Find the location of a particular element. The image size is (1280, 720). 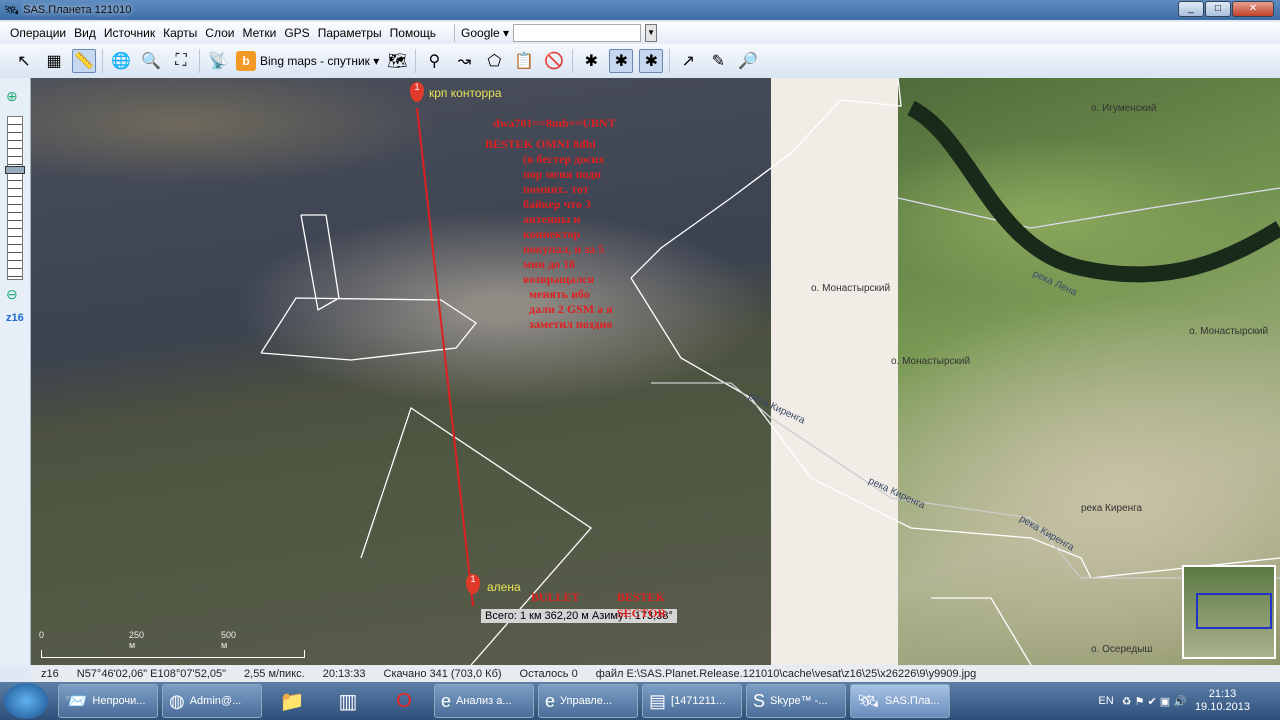

placemark-label: алена is located at coordinates (504, 587).